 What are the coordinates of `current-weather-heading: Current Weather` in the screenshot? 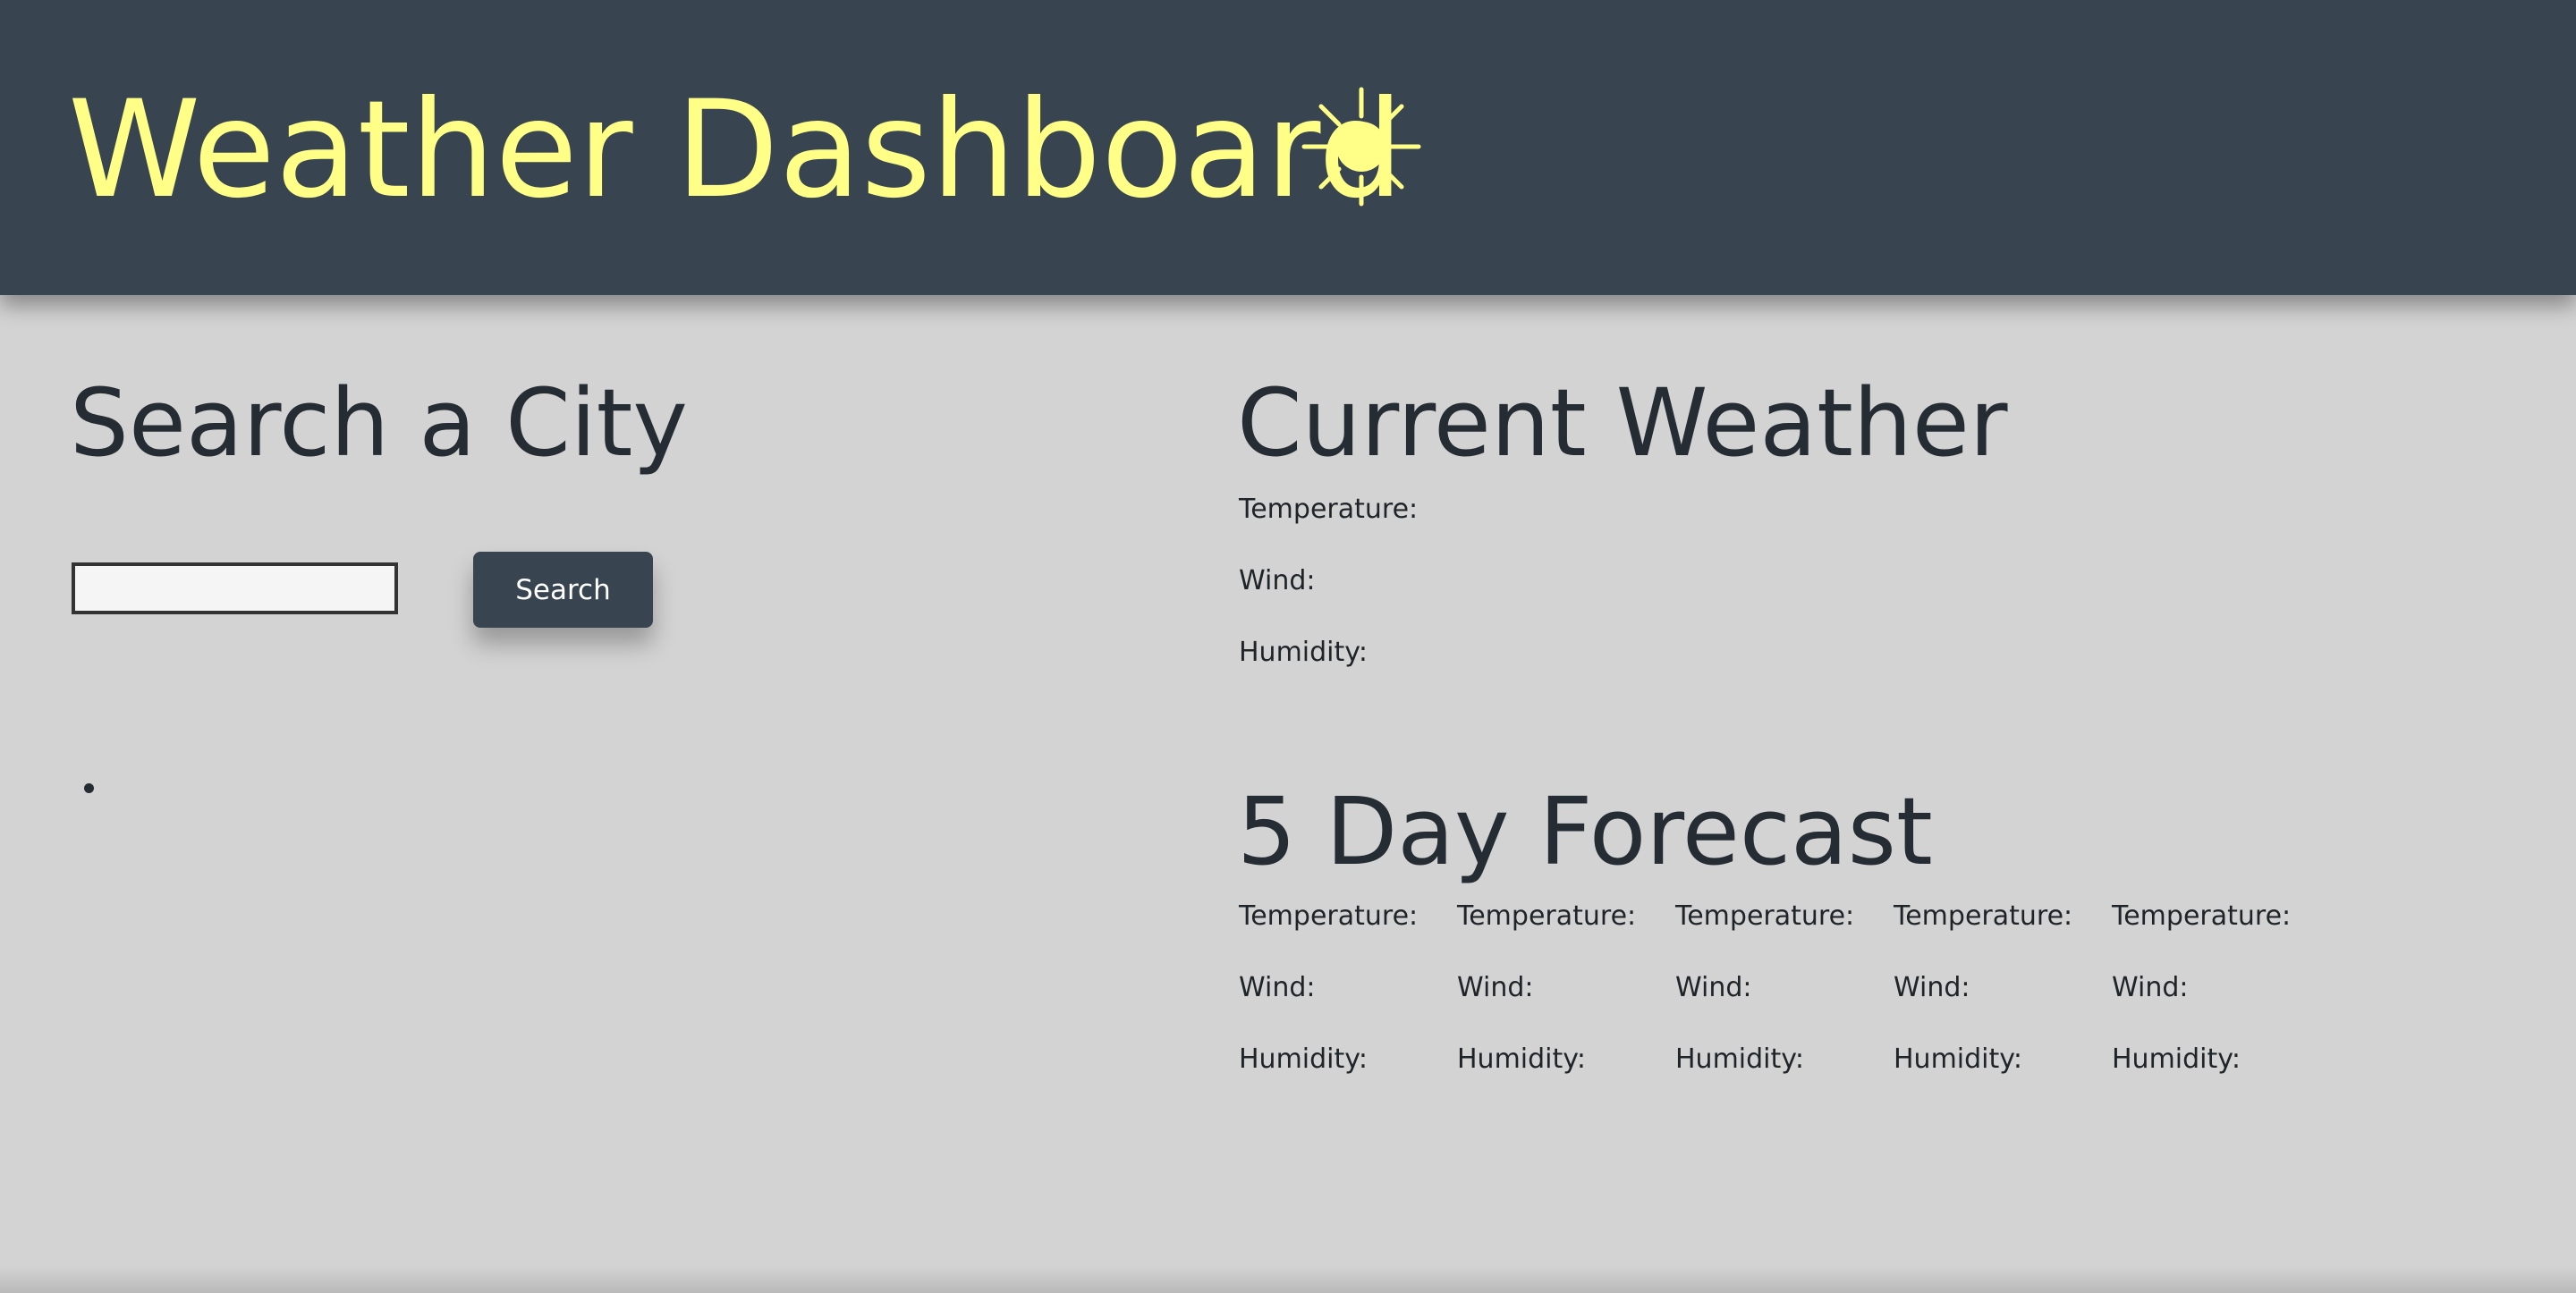 It's located at (1622, 423).